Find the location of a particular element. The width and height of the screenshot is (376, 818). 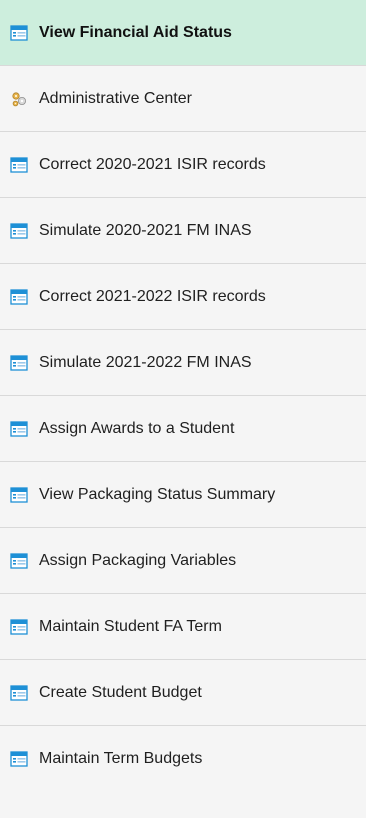

nav-item-correct-2020-2021-isir-records: Correct 2020-2021 ISIR records is located at coordinates (183, 165).